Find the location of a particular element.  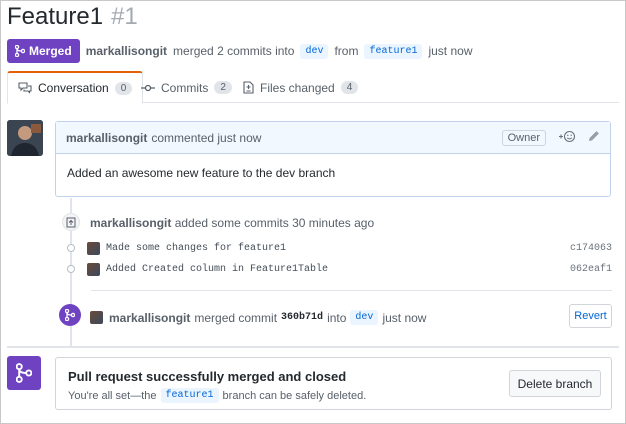

merged-sub-branch: feature1 is located at coordinates (189, 395).